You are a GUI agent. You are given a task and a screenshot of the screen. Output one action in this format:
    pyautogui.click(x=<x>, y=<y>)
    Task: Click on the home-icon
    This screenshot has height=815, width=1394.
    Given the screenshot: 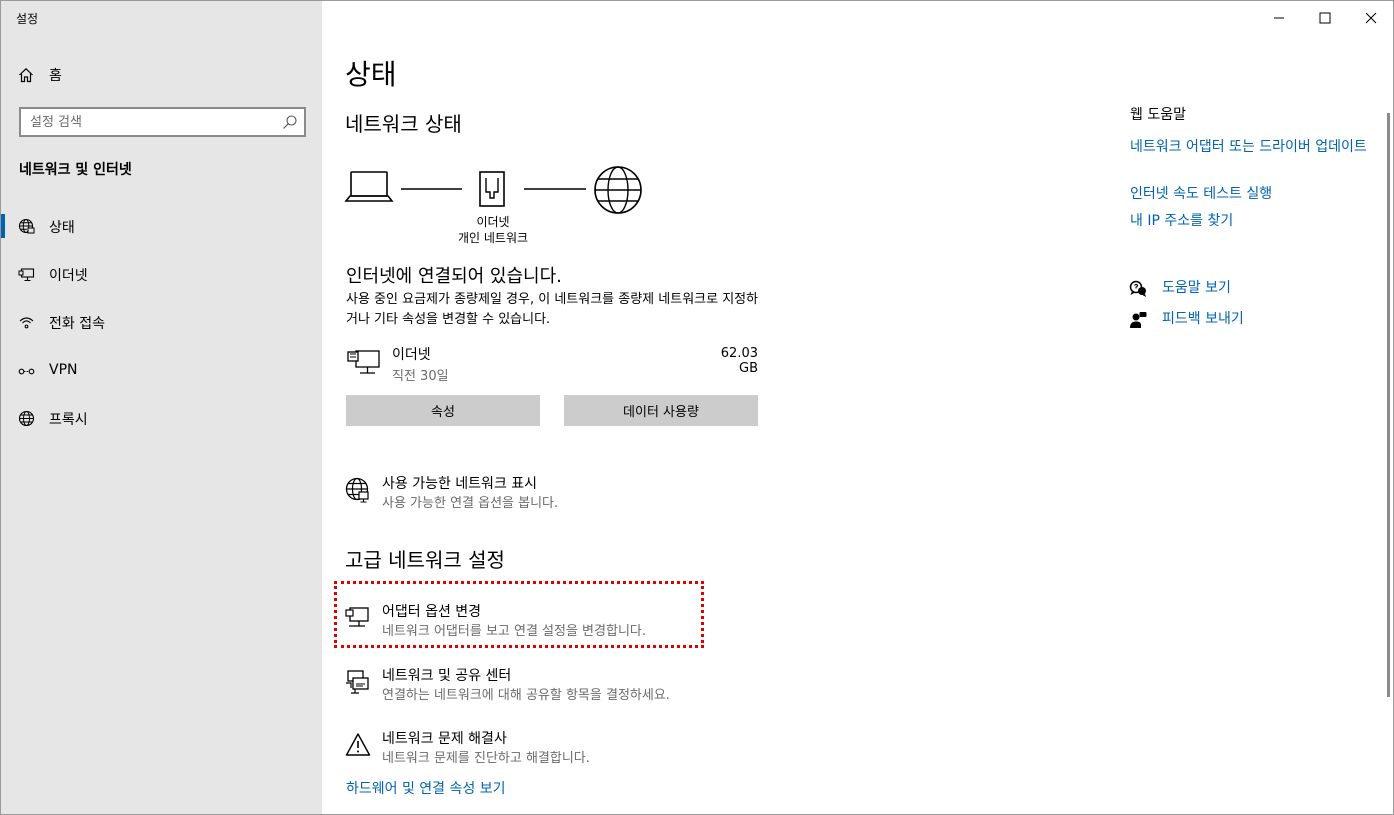 What is the action you would take?
    pyautogui.click(x=26, y=75)
    